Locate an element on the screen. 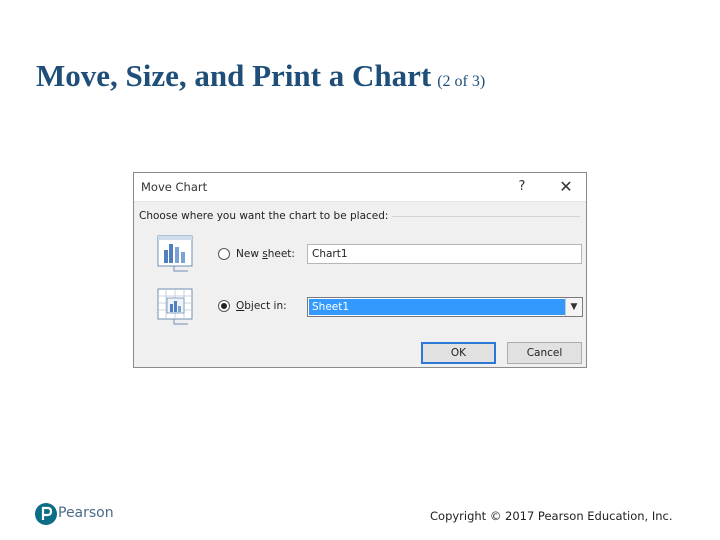  object-in-radio-dot is located at coordinates (224, 306).